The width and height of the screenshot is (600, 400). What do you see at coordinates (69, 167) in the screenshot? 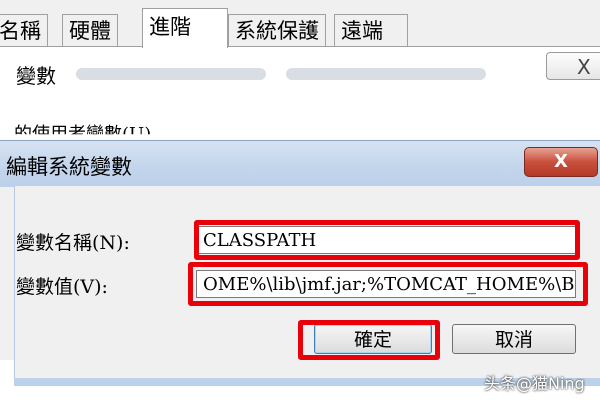
I see `dialog-title: 編輯系統變數` at bounding box center [69, 167].